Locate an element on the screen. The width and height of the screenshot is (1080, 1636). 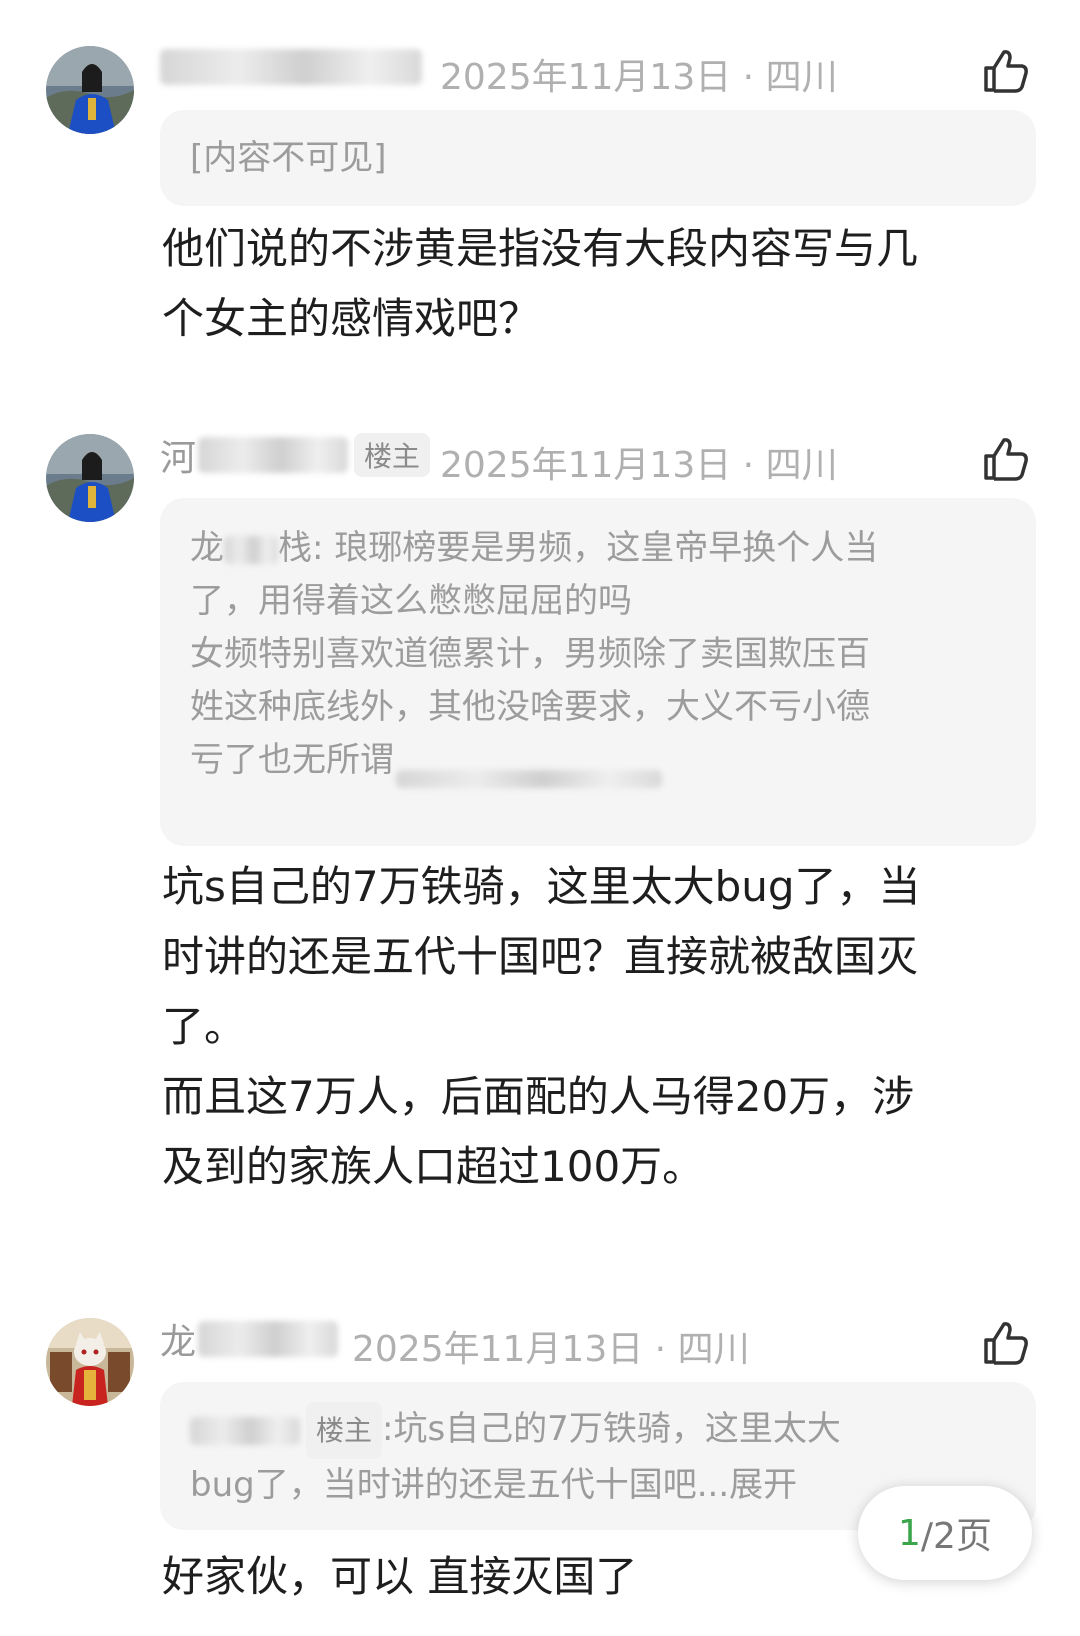
username: 河 楼主 is located at coordinates (295, 455).